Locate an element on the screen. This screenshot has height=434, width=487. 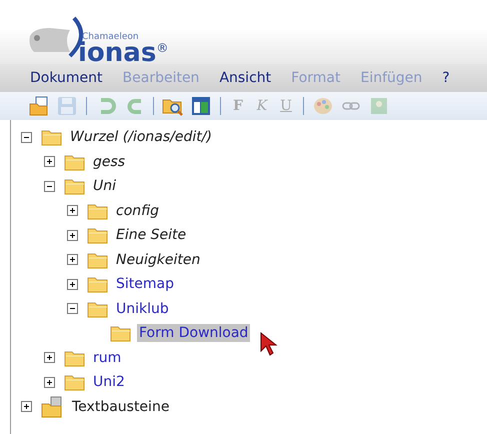
tree-item: config is located at coordinates (138, 211).